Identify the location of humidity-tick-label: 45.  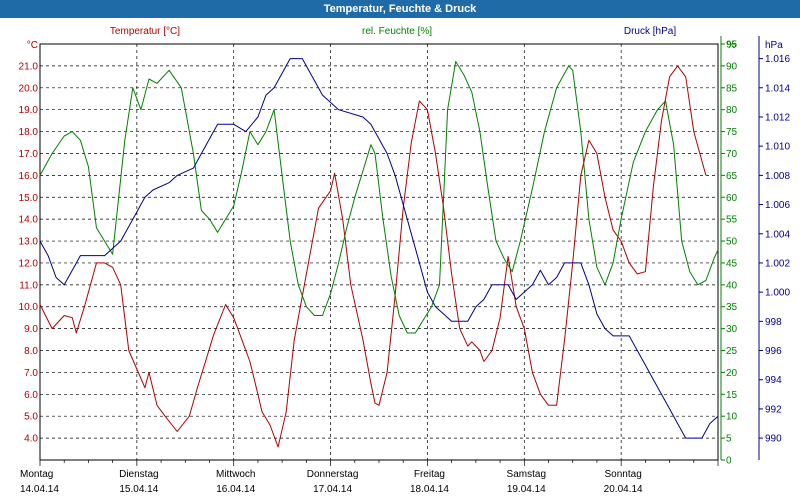
(732, 263).